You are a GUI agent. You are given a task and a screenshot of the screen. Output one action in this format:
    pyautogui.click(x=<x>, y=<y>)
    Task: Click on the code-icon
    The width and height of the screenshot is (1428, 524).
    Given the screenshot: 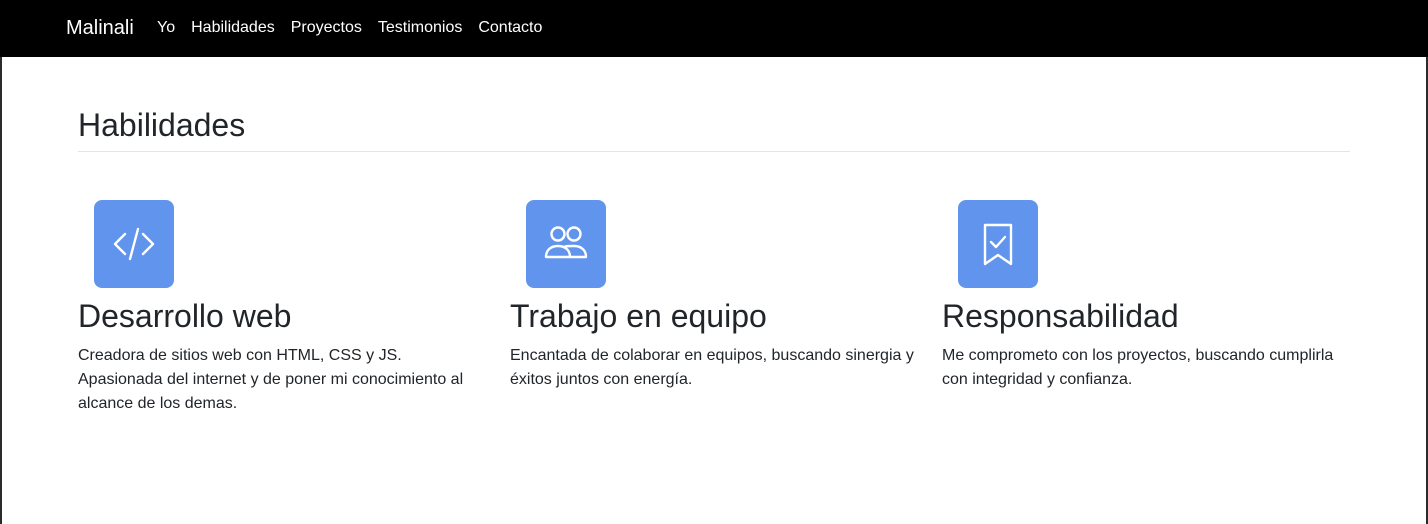 What is the action you would take?
    pyautogui.click(x=134, y=244)
    